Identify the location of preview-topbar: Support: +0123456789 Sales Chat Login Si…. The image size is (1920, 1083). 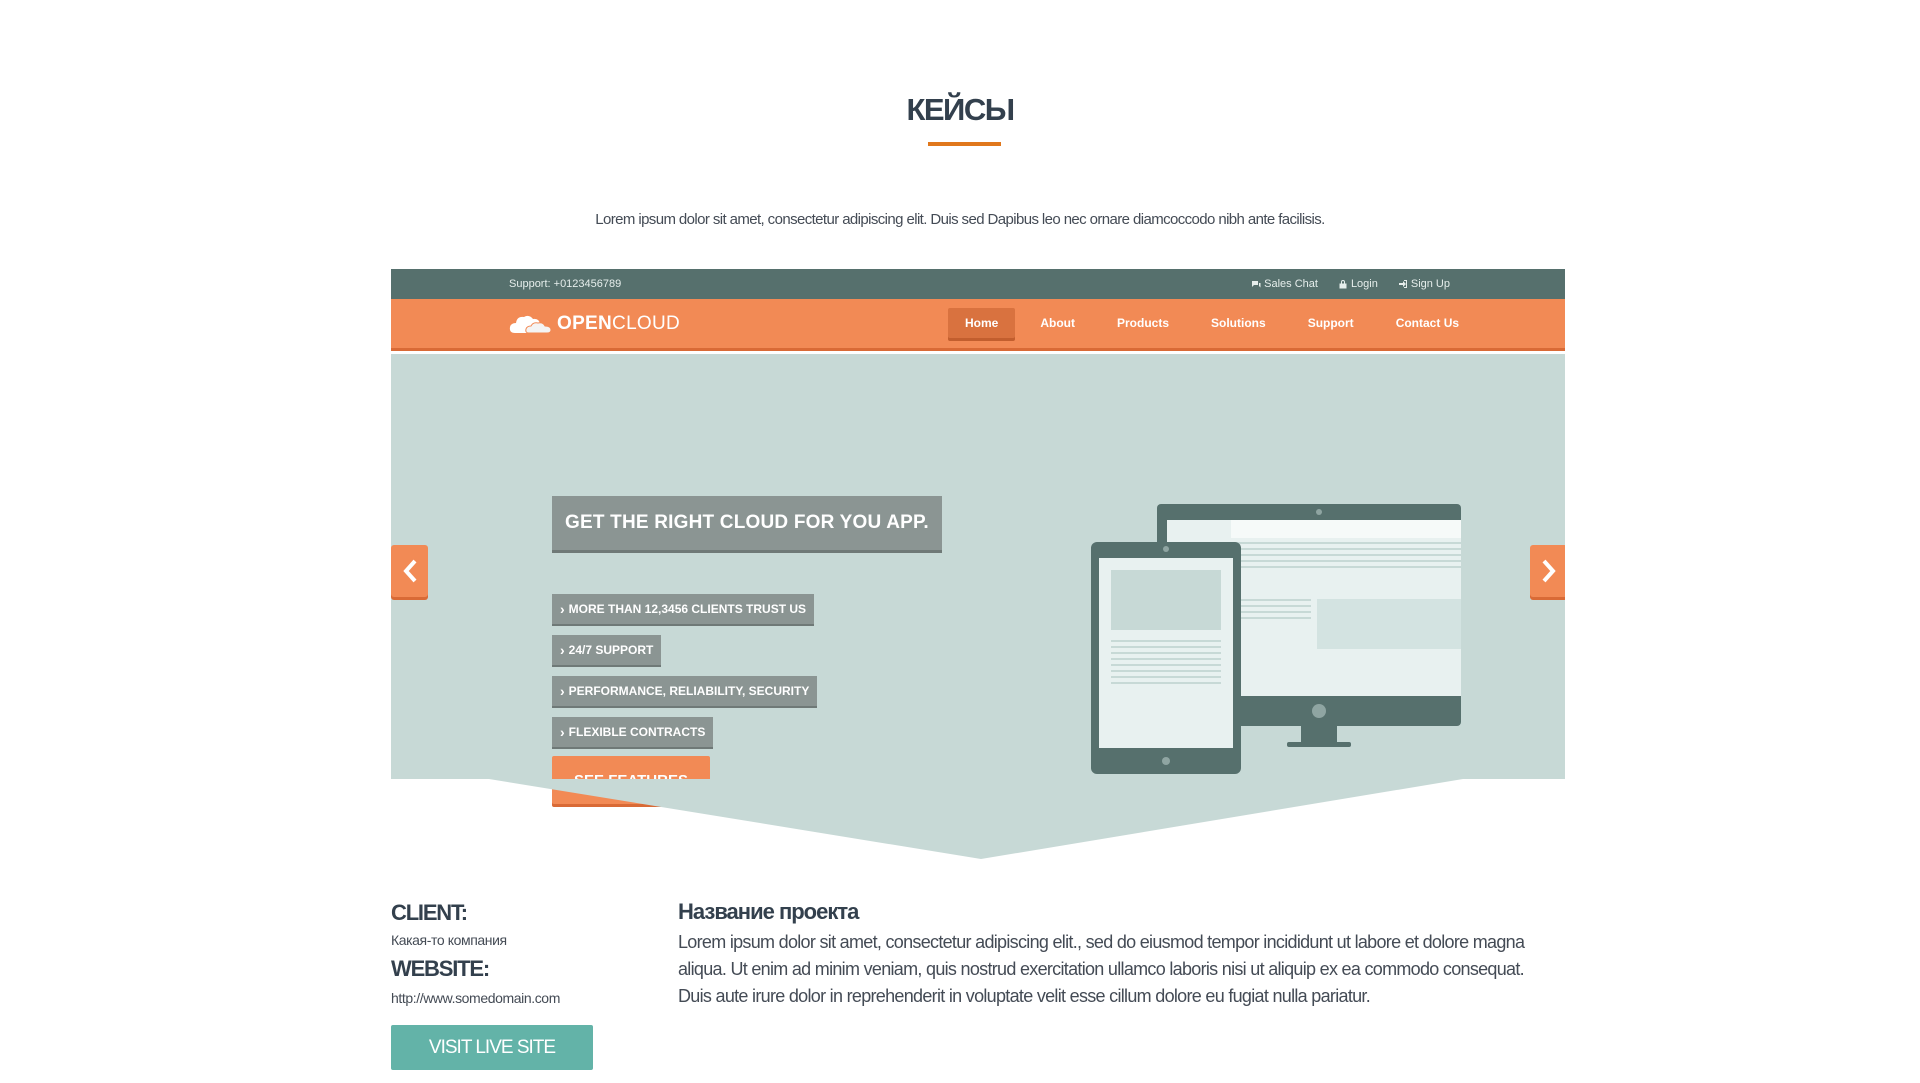
(978, 284).